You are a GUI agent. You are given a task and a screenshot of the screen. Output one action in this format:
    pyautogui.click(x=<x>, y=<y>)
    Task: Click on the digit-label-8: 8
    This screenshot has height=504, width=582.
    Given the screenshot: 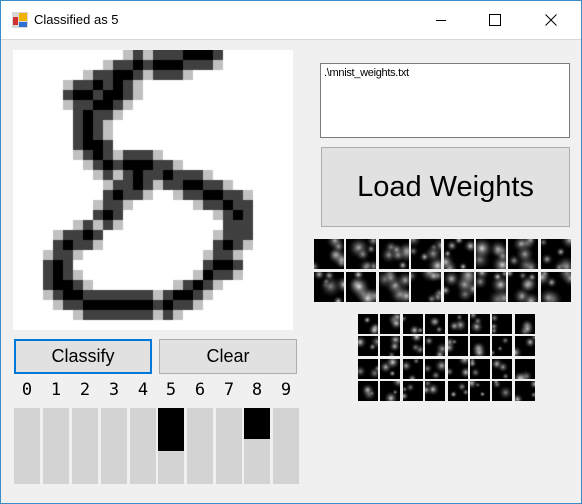 What is the action you would take?
    pyautogui.click(x=257, y=390)
    